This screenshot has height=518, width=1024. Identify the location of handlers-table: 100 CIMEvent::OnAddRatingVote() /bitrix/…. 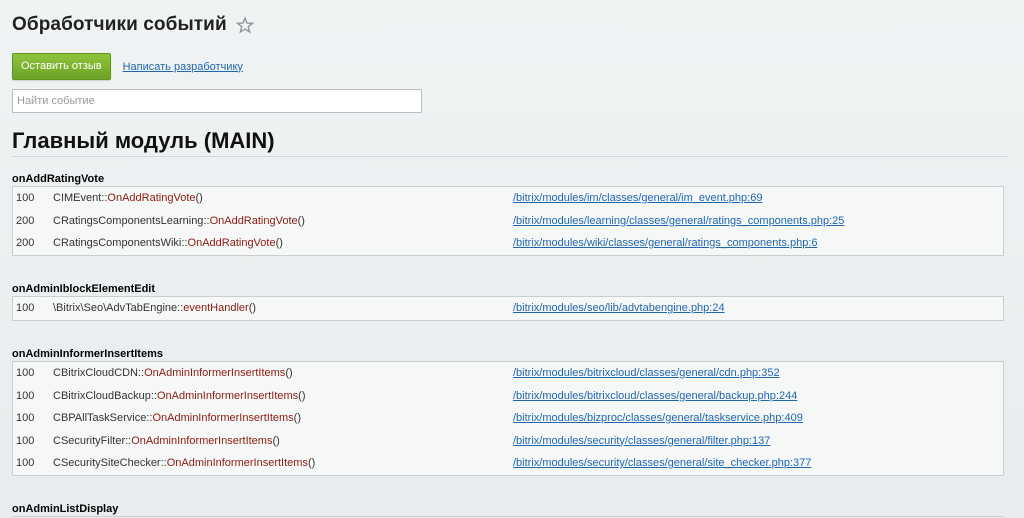
(508, 221).